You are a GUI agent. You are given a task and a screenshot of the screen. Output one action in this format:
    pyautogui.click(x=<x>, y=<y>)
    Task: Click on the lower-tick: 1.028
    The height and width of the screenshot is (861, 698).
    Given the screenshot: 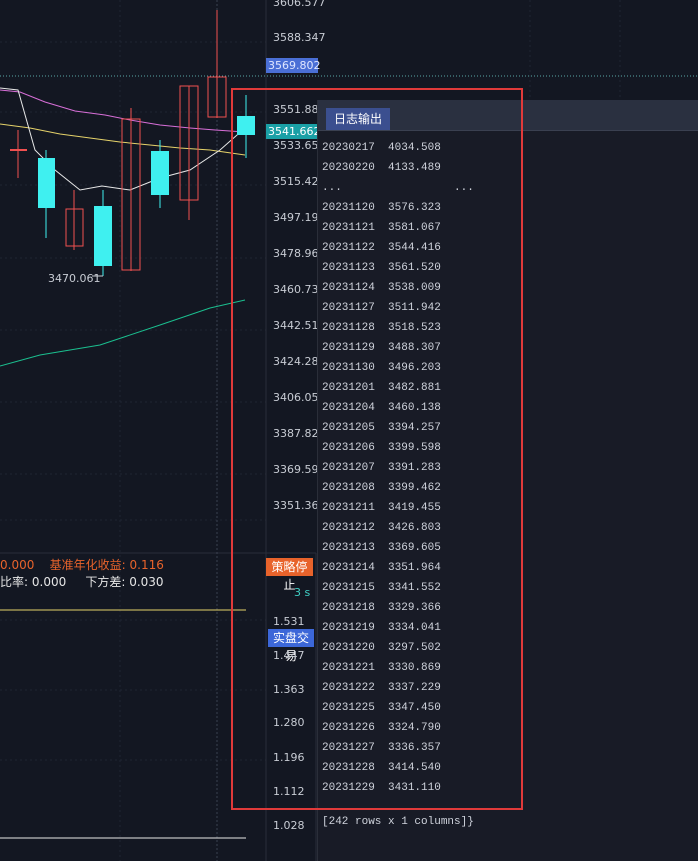 What is the action you would take?
    pyautogui.click(x=289, y=825)
    